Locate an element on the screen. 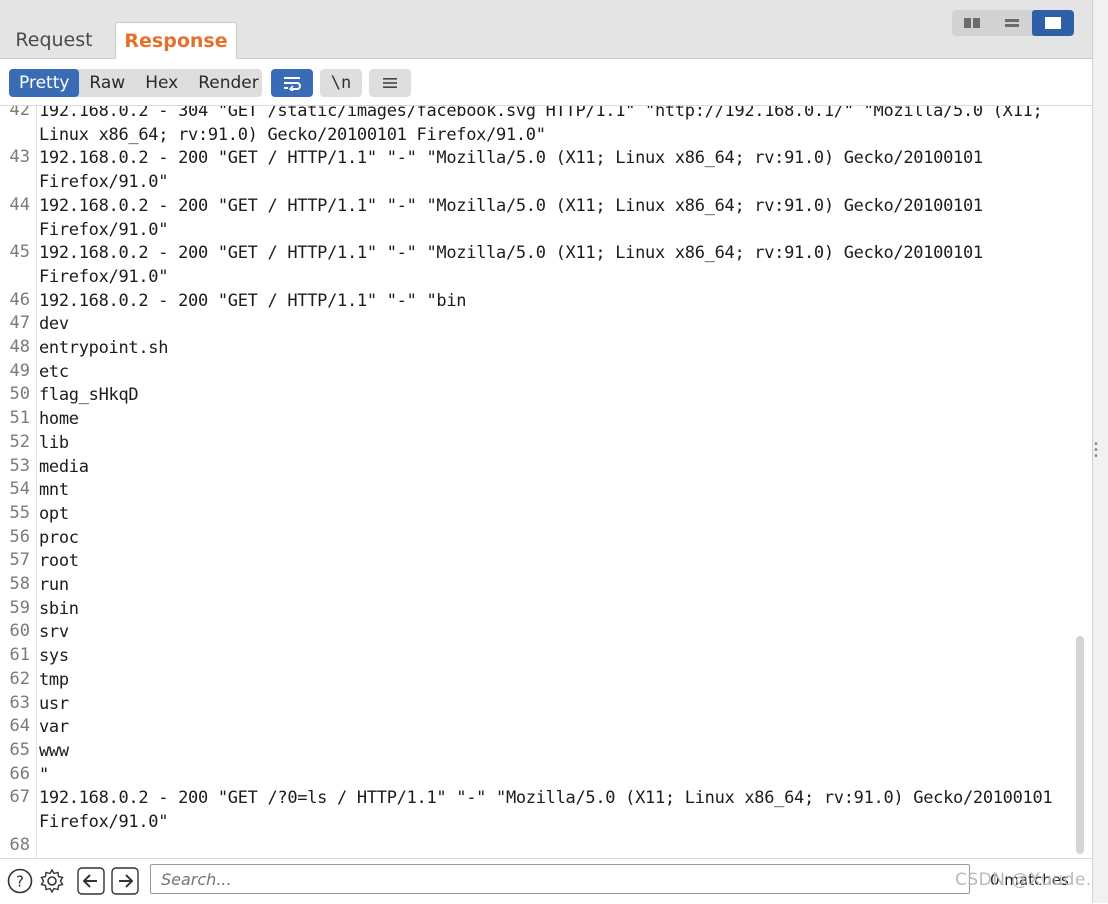 Image resolution: width=1108 pixels, height=904 pixels. line-text: lib is located at coordinates (54, 442).